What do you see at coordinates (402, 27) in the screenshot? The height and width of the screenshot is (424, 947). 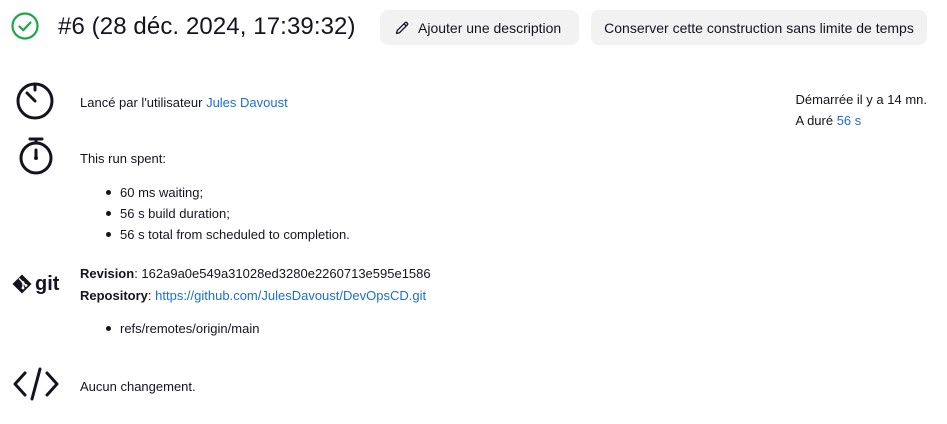 I see `pencil-icon` at bounding box center [402, 27].